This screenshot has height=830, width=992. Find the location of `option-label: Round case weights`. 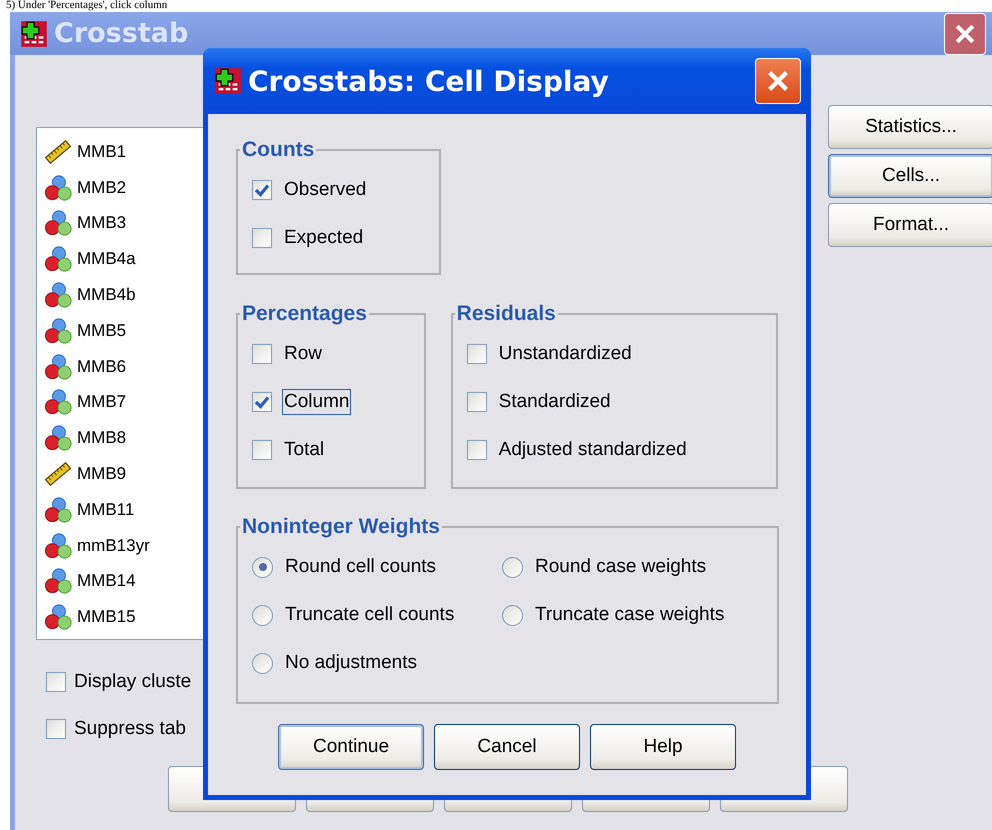

option-label: Round case weights is located at coordinates (621, 567).